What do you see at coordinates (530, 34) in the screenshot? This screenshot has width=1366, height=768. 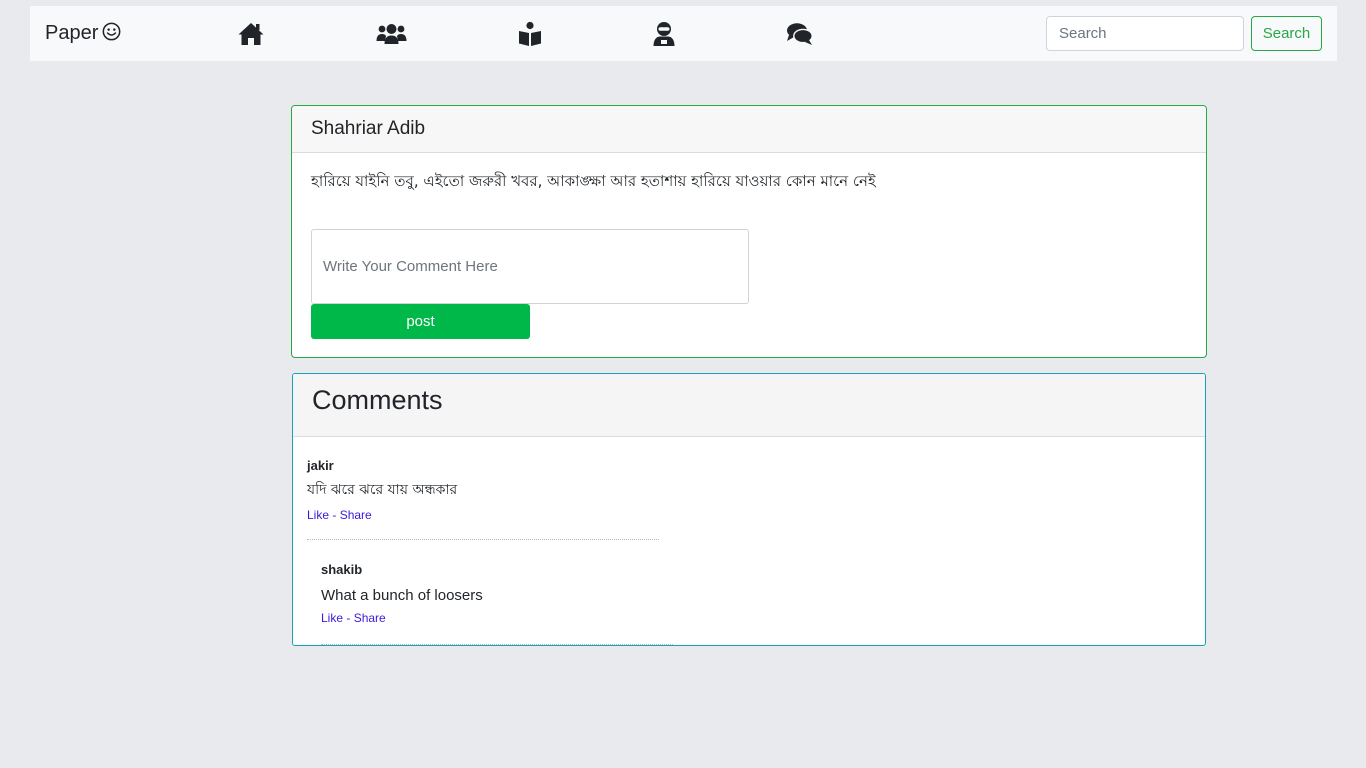 I see `reader-icon` at bounding box center [530, 34].